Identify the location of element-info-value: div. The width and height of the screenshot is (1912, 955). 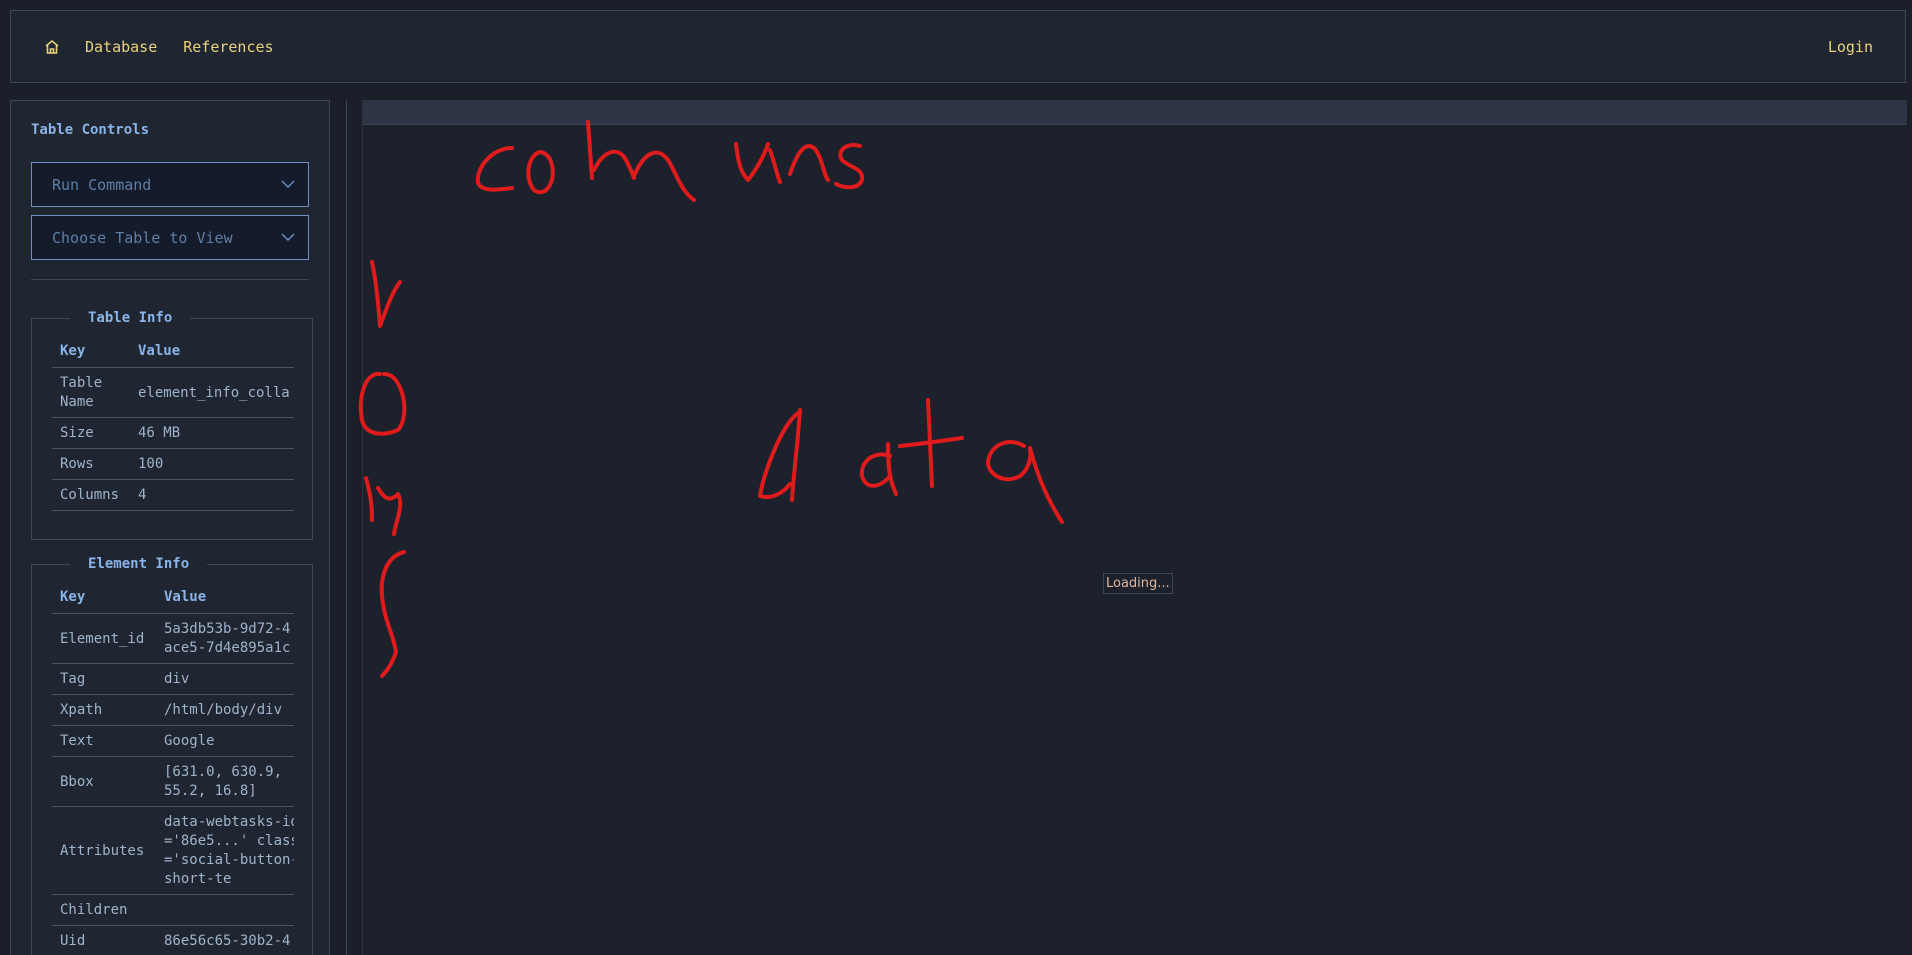
(225, 679).